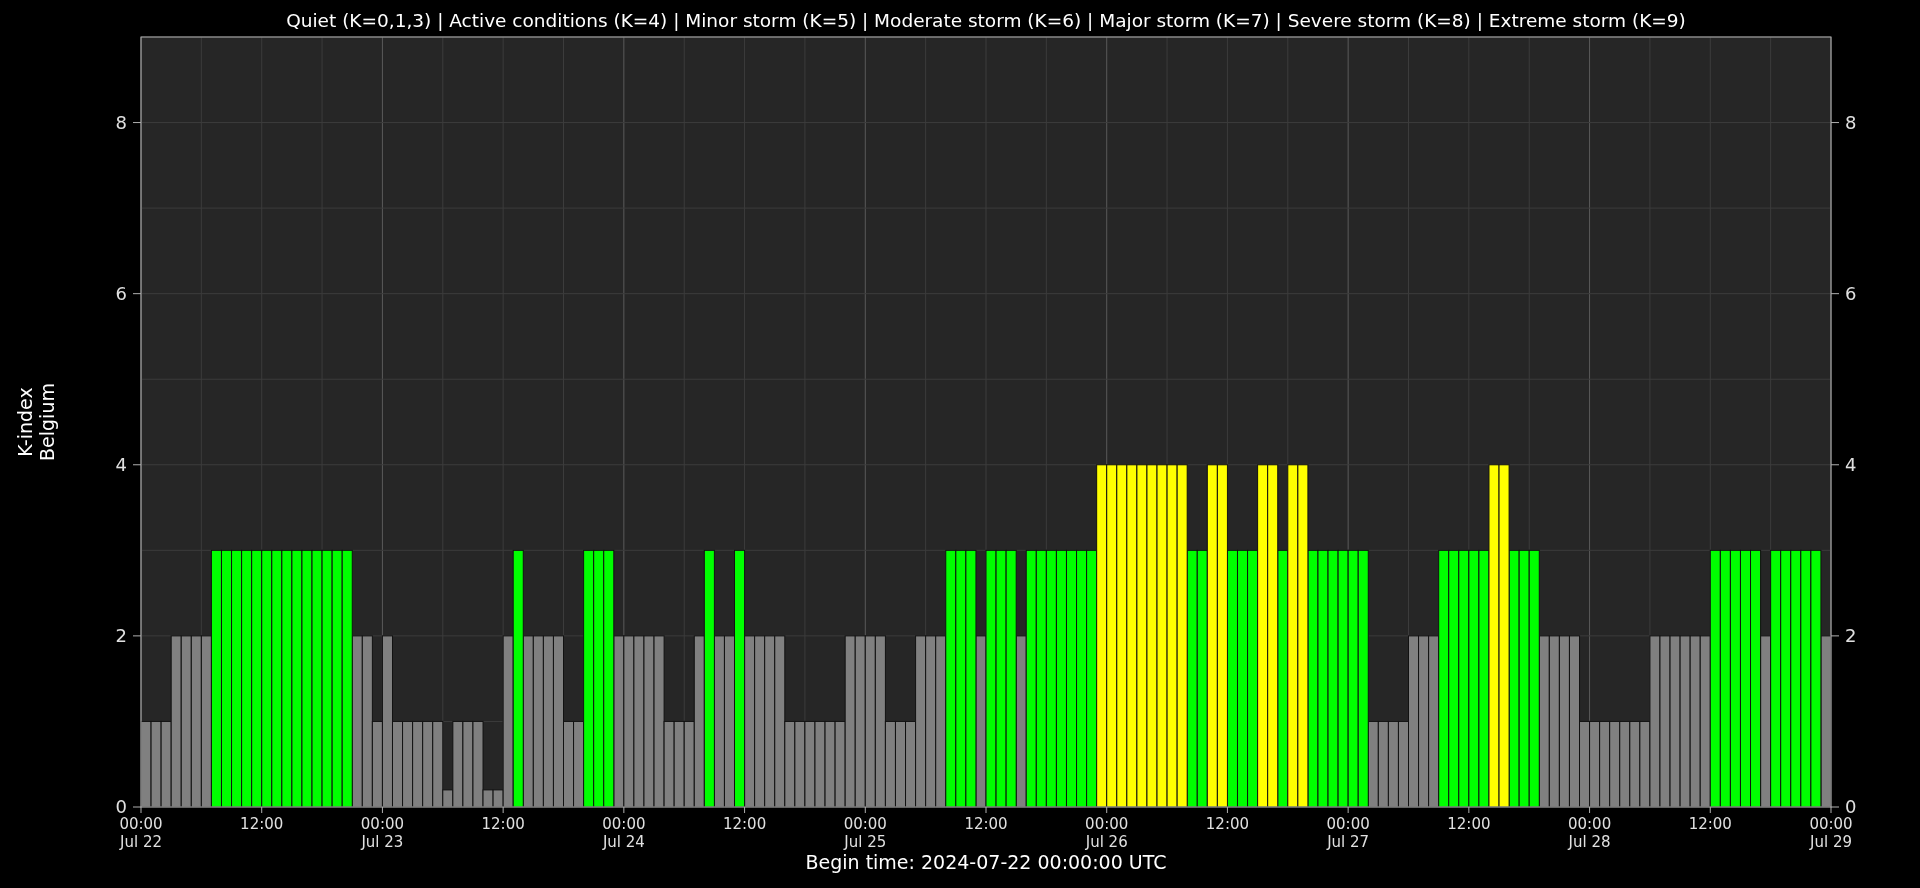 This screenshot has height=888, width=1920. Describe the element at coordinates (1107, 833) in the screenshot. I see `x-tick-label: 00:00 Jul 26` at that location.